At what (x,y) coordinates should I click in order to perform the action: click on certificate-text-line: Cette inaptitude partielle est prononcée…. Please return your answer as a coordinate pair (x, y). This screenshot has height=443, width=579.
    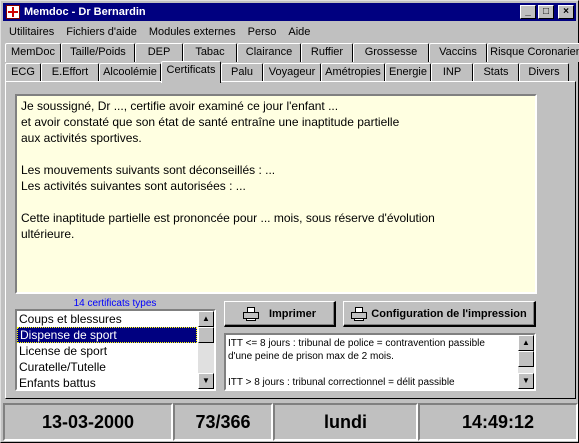
    Looking at the image, I should click on (228, 218).